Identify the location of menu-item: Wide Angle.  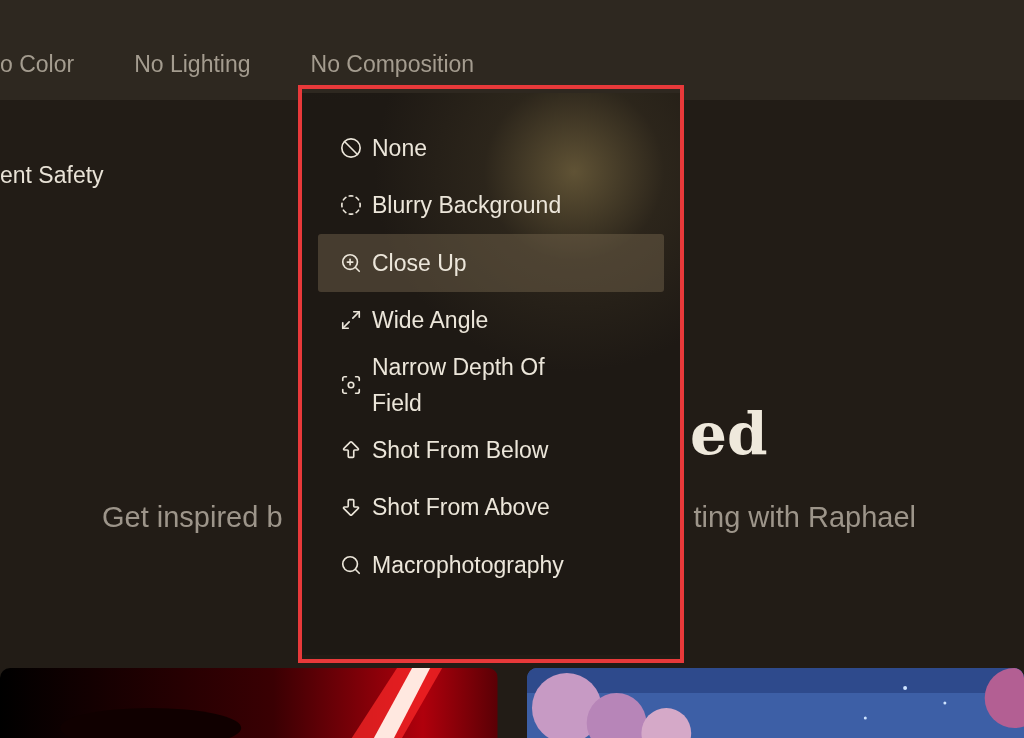
(491, 320).